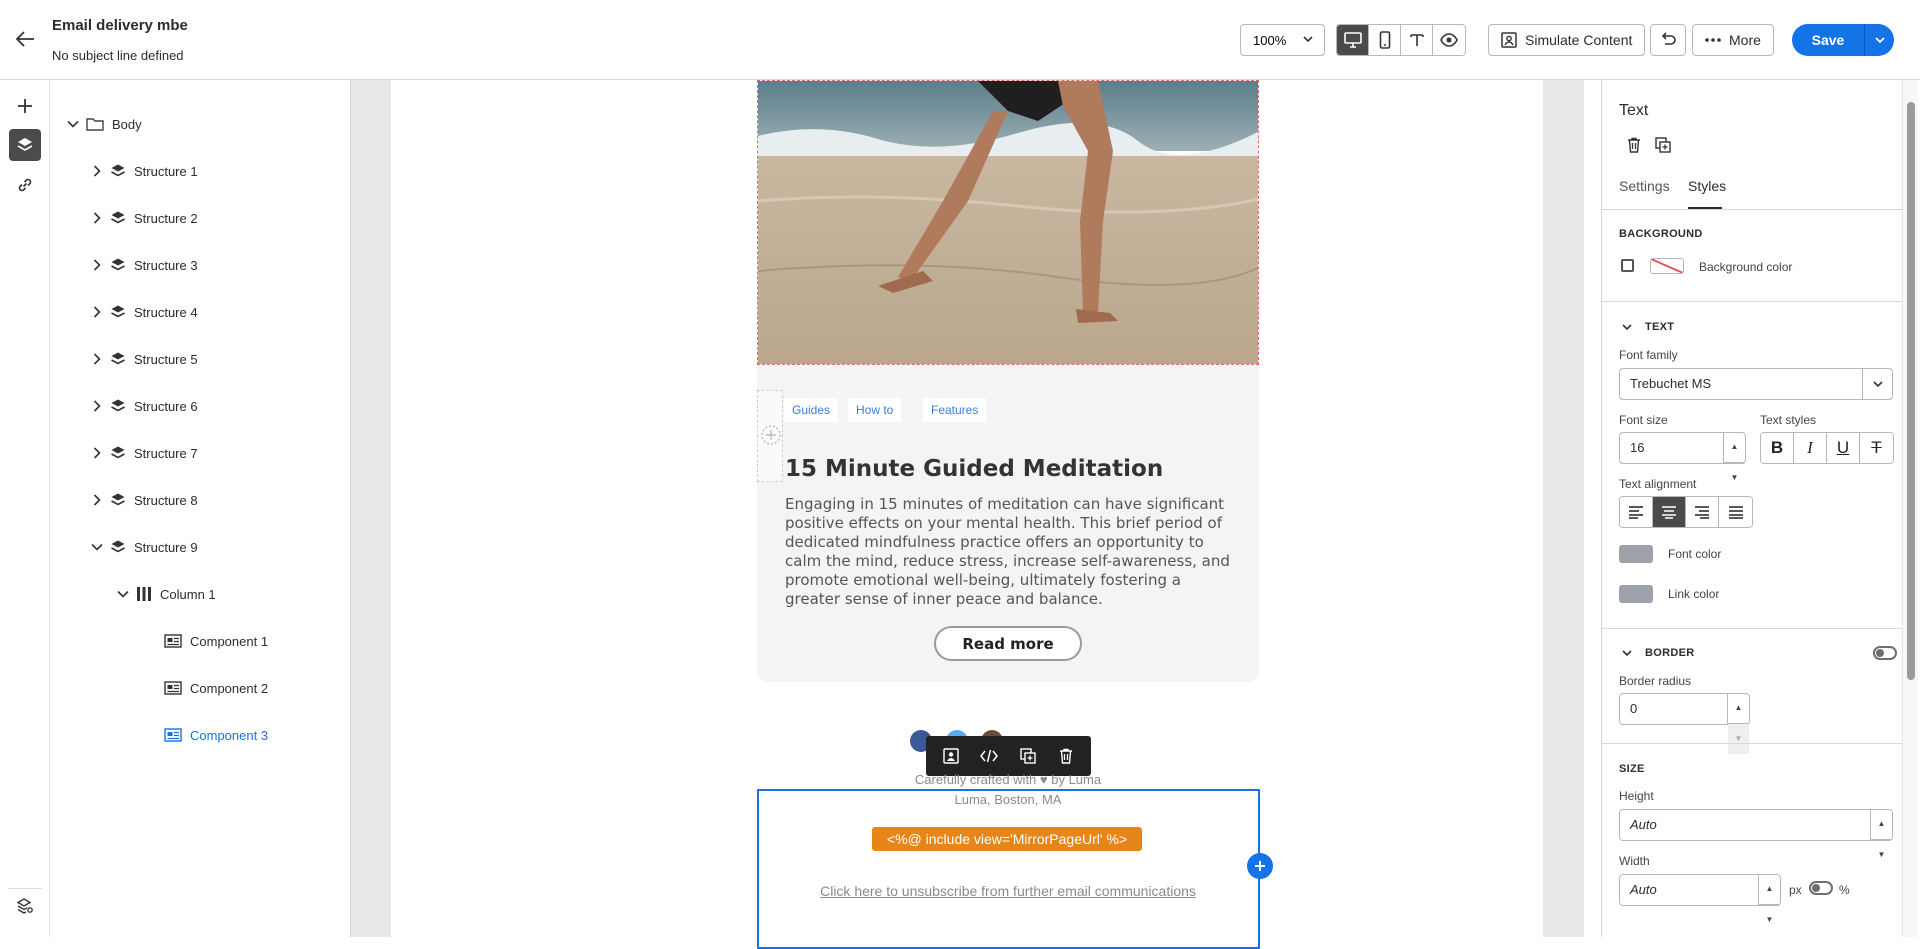  Describe the element at coordinates (166, 547) in the screenshot. I see `tree-item-label: Structure 9` at that location.